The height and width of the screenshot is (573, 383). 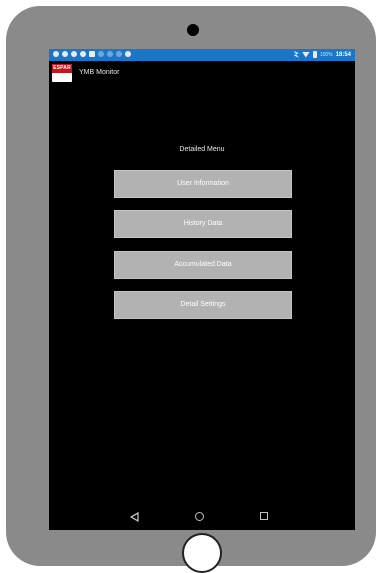 I want to click on image-icon, so click(x=92, y=54).